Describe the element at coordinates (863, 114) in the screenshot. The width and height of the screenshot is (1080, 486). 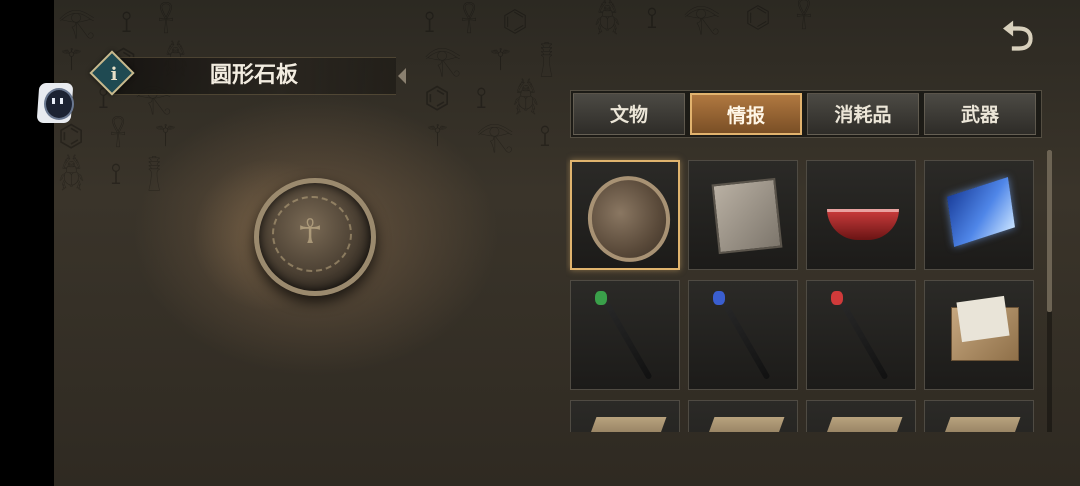
I see `tab-consumables: 消耗品` at that location.